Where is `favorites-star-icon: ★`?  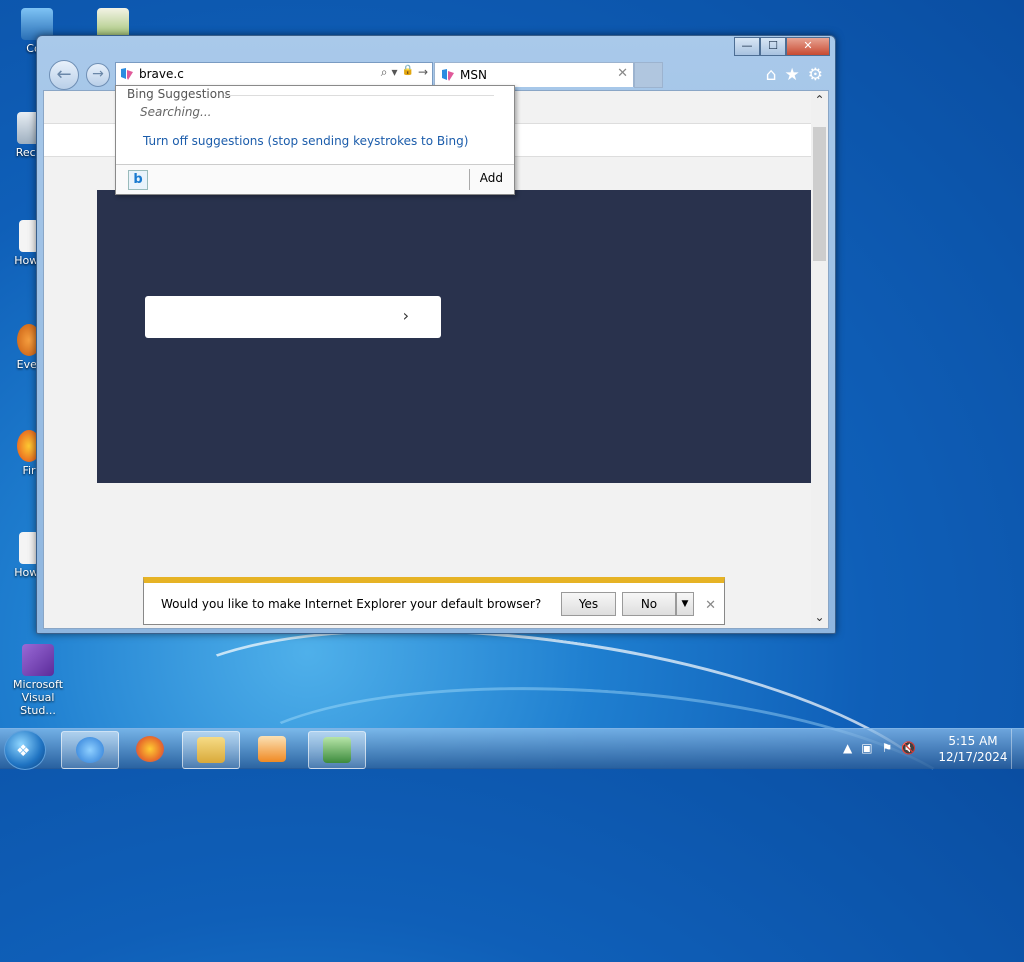
favorites-star-icon: ★ is located at coordinates (792, 75).